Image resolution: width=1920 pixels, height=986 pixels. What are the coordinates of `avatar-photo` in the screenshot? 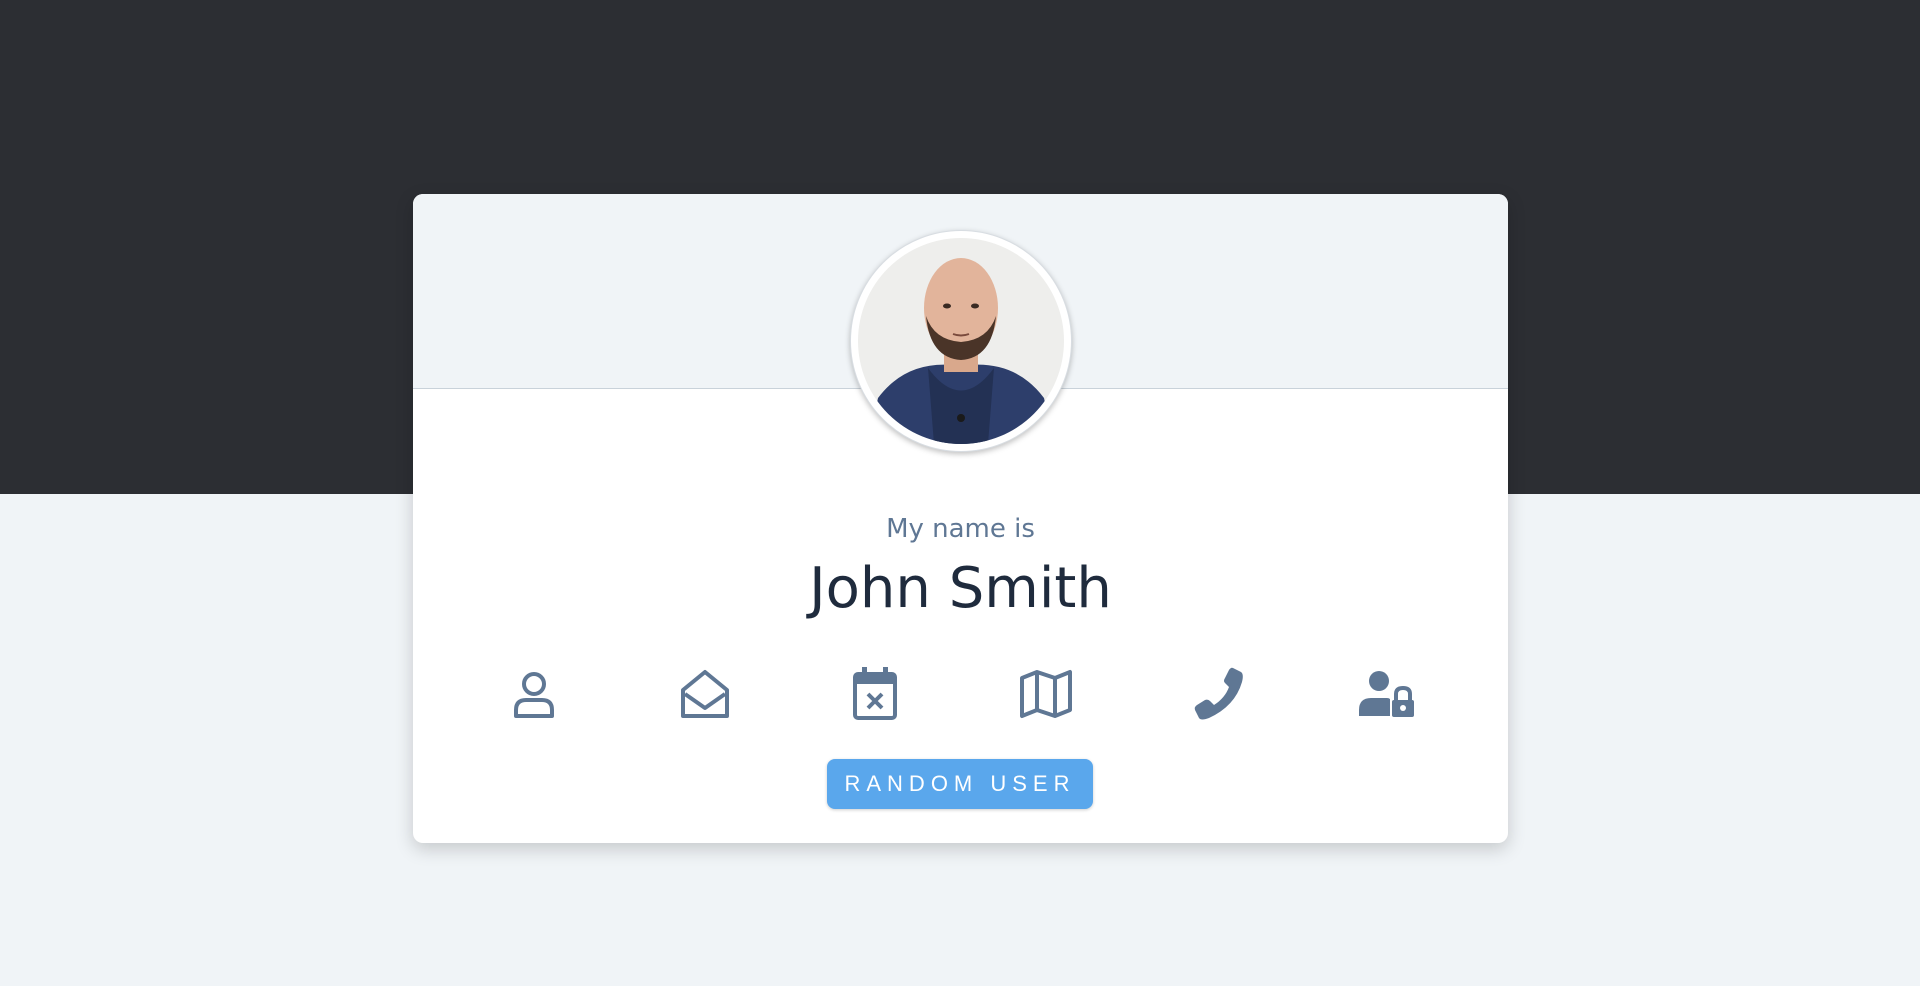 It's located at (961, 341).